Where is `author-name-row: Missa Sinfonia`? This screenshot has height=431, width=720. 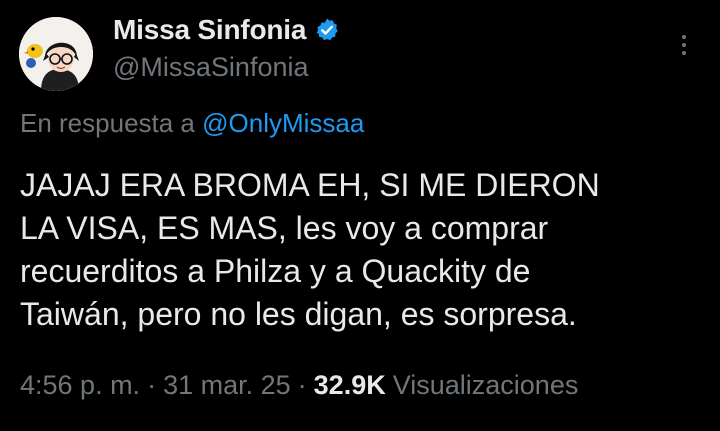
author-name-row: Missa Sinfonia is located at coordinates (226, 30).